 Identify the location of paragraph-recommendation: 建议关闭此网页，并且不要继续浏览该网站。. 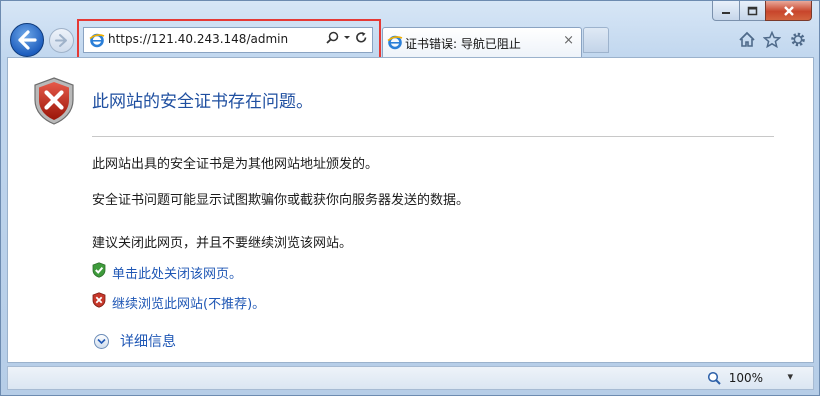
(222, 243).